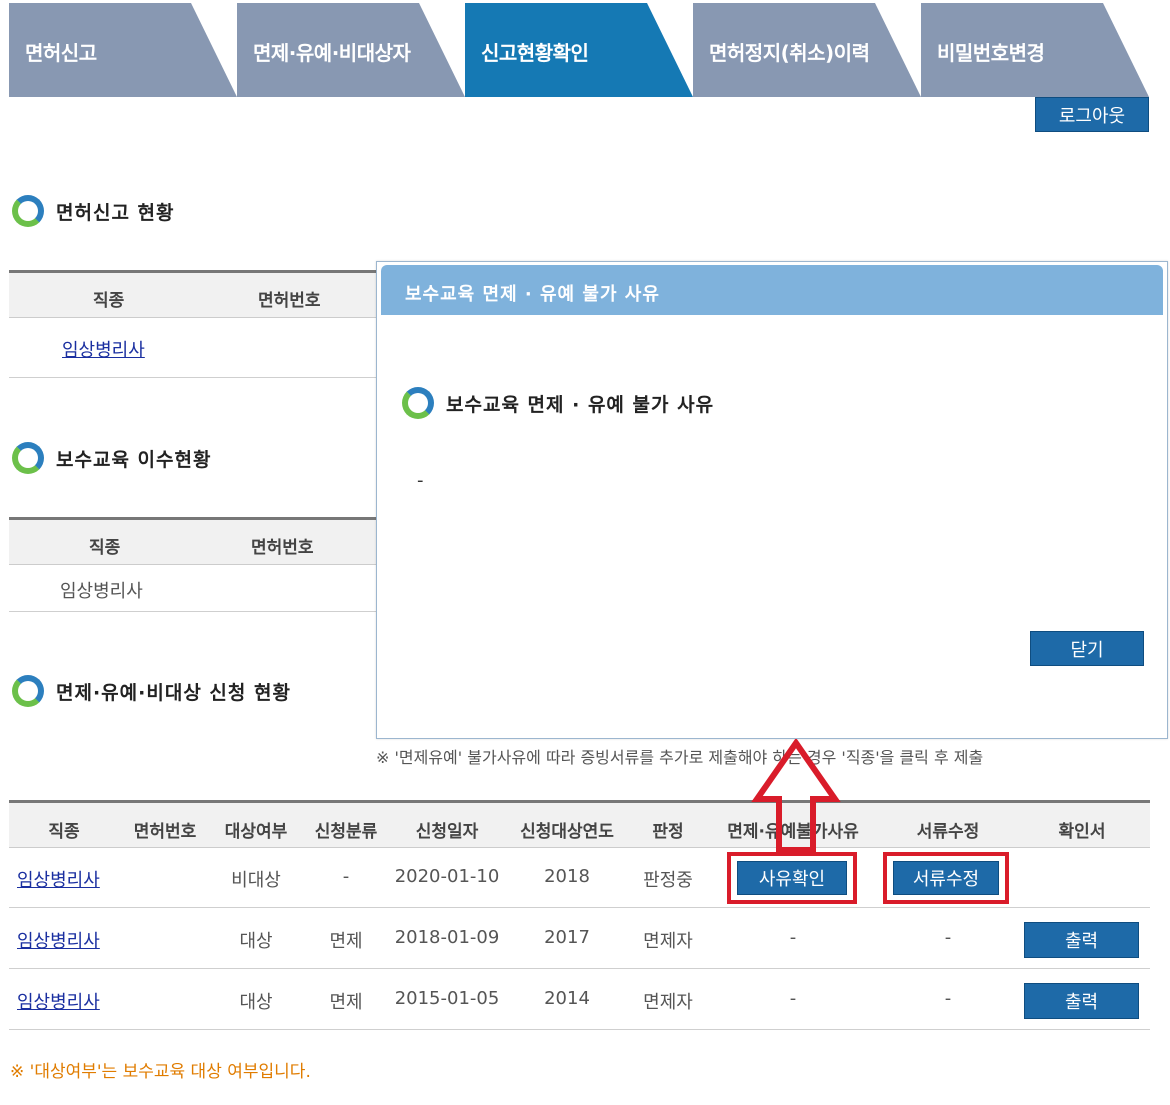 The height and width of the screenshot is (1105, 1170). Describe the element at coordinates (115, 212) in the screenshot. I see `section-title: 면허신고 현황` at that location.